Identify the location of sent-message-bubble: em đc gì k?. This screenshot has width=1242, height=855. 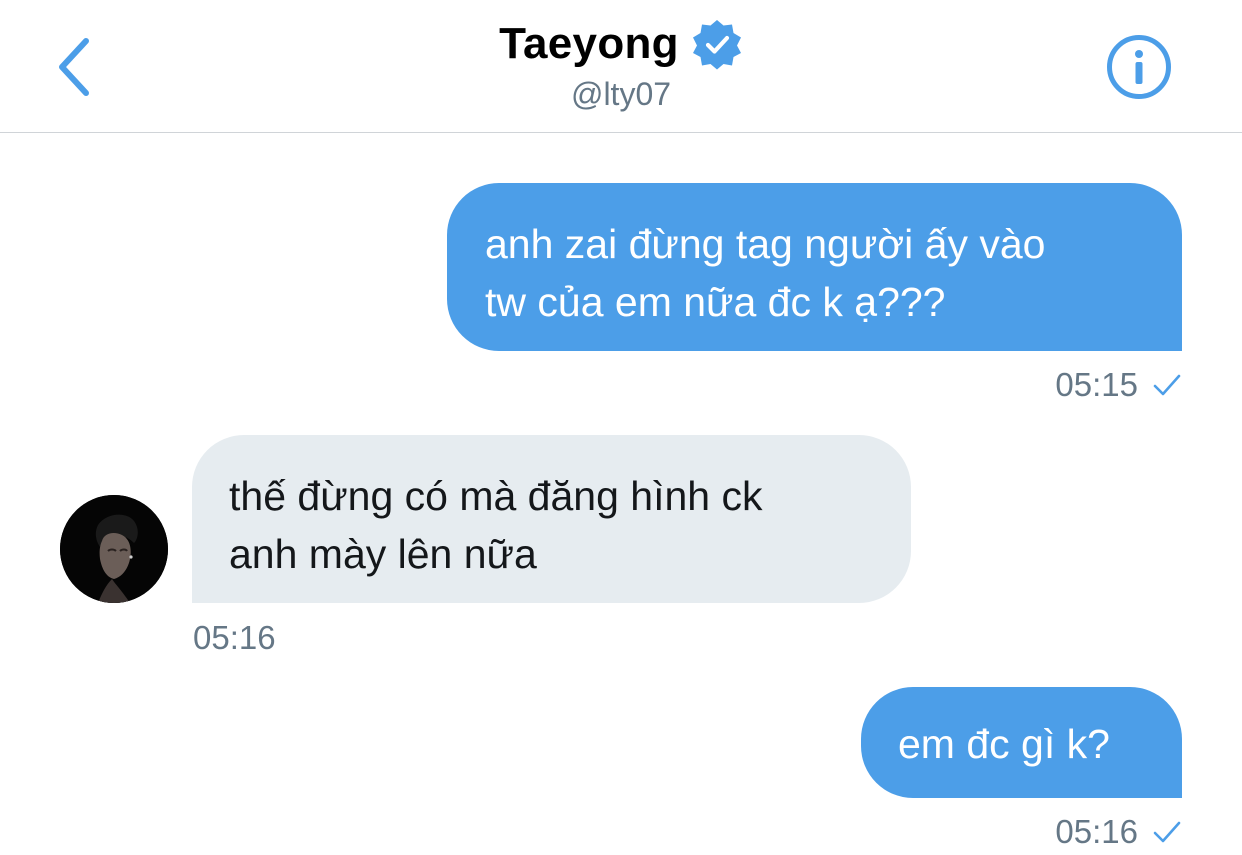
(1021, 742).